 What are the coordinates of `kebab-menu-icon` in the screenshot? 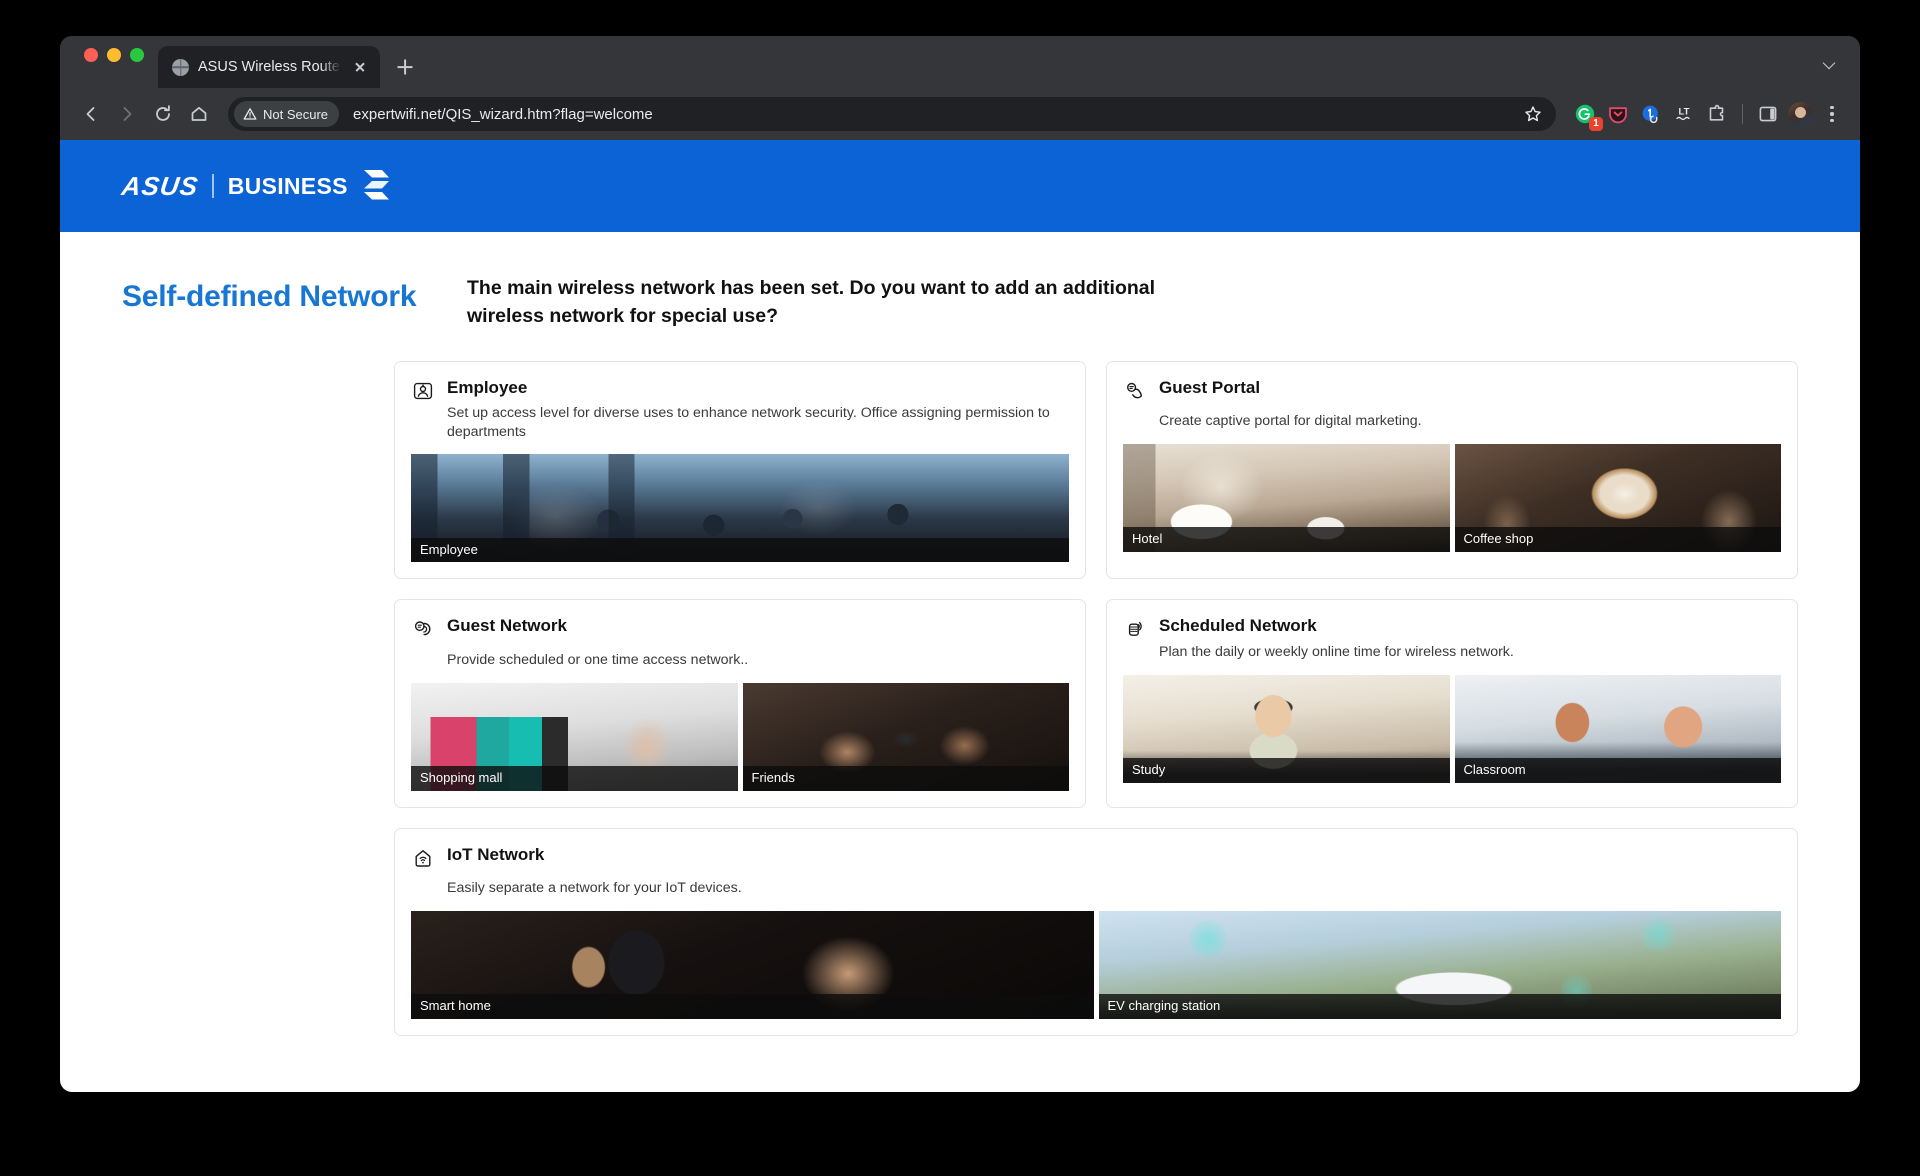 It's located at (1832, 114).